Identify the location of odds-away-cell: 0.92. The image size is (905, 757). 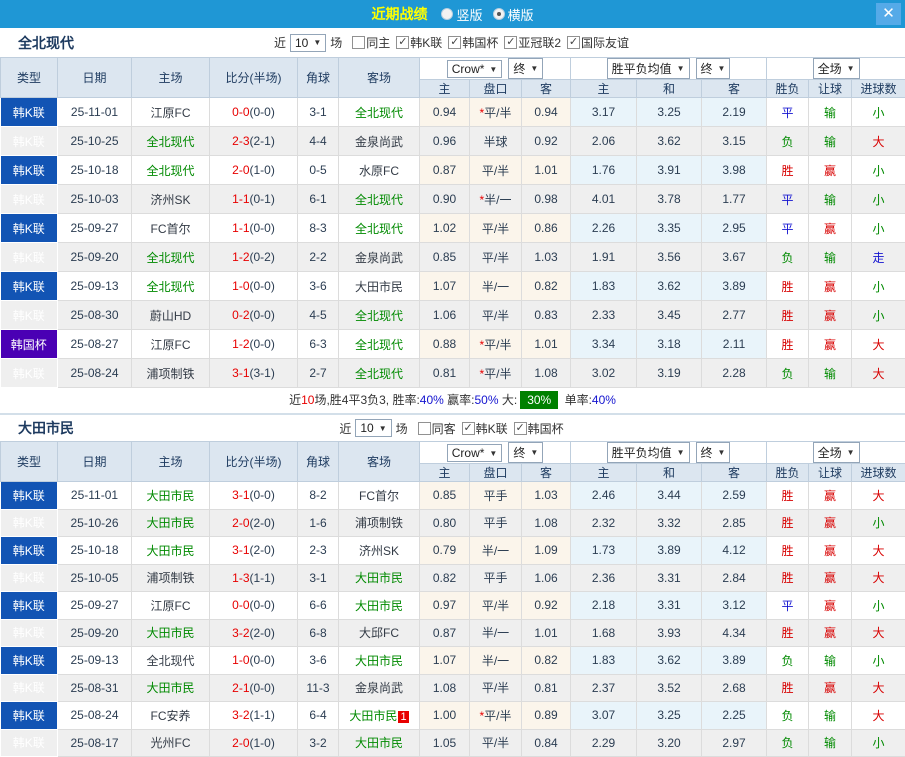
(546, 141).